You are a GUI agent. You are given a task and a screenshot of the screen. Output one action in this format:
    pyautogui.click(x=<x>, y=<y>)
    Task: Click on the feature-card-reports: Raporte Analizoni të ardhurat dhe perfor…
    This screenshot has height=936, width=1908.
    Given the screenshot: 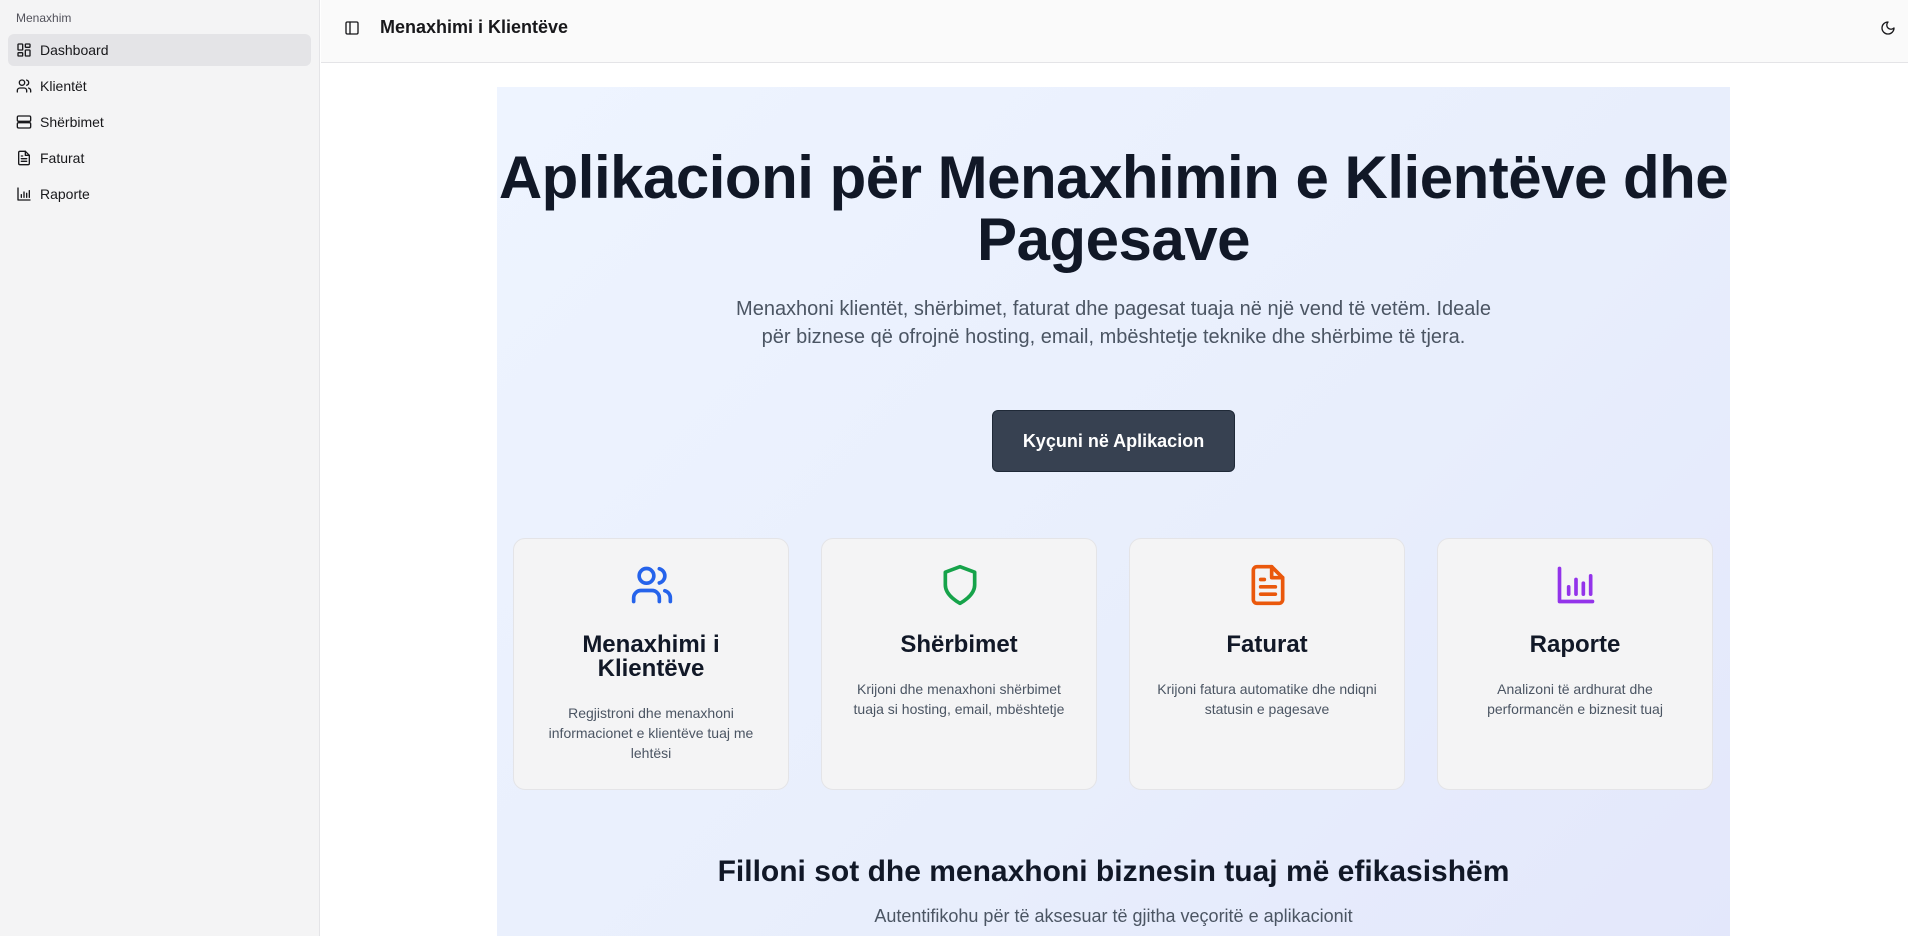 What is the action you would take?
    pyautogui.click(x=1575, y=664)
    